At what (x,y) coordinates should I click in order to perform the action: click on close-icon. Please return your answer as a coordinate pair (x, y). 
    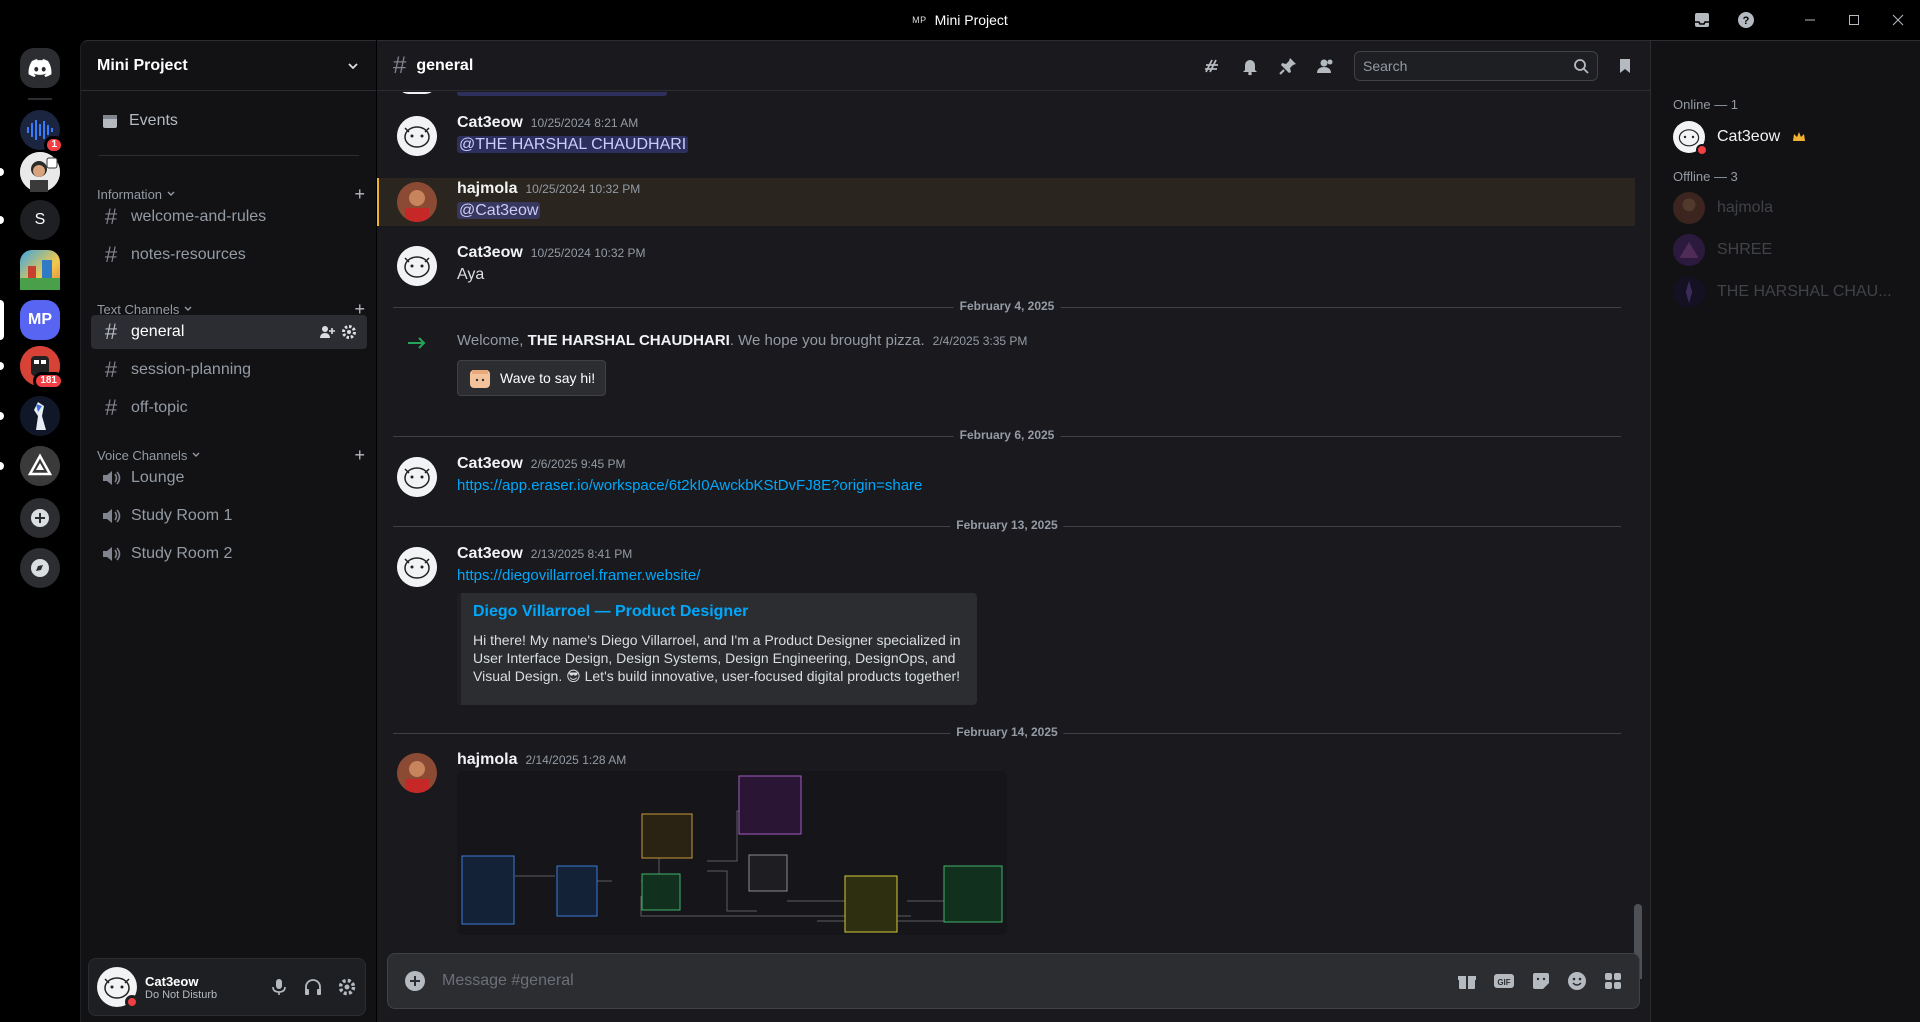
    Looking at the image, I should click on (1898, 20).